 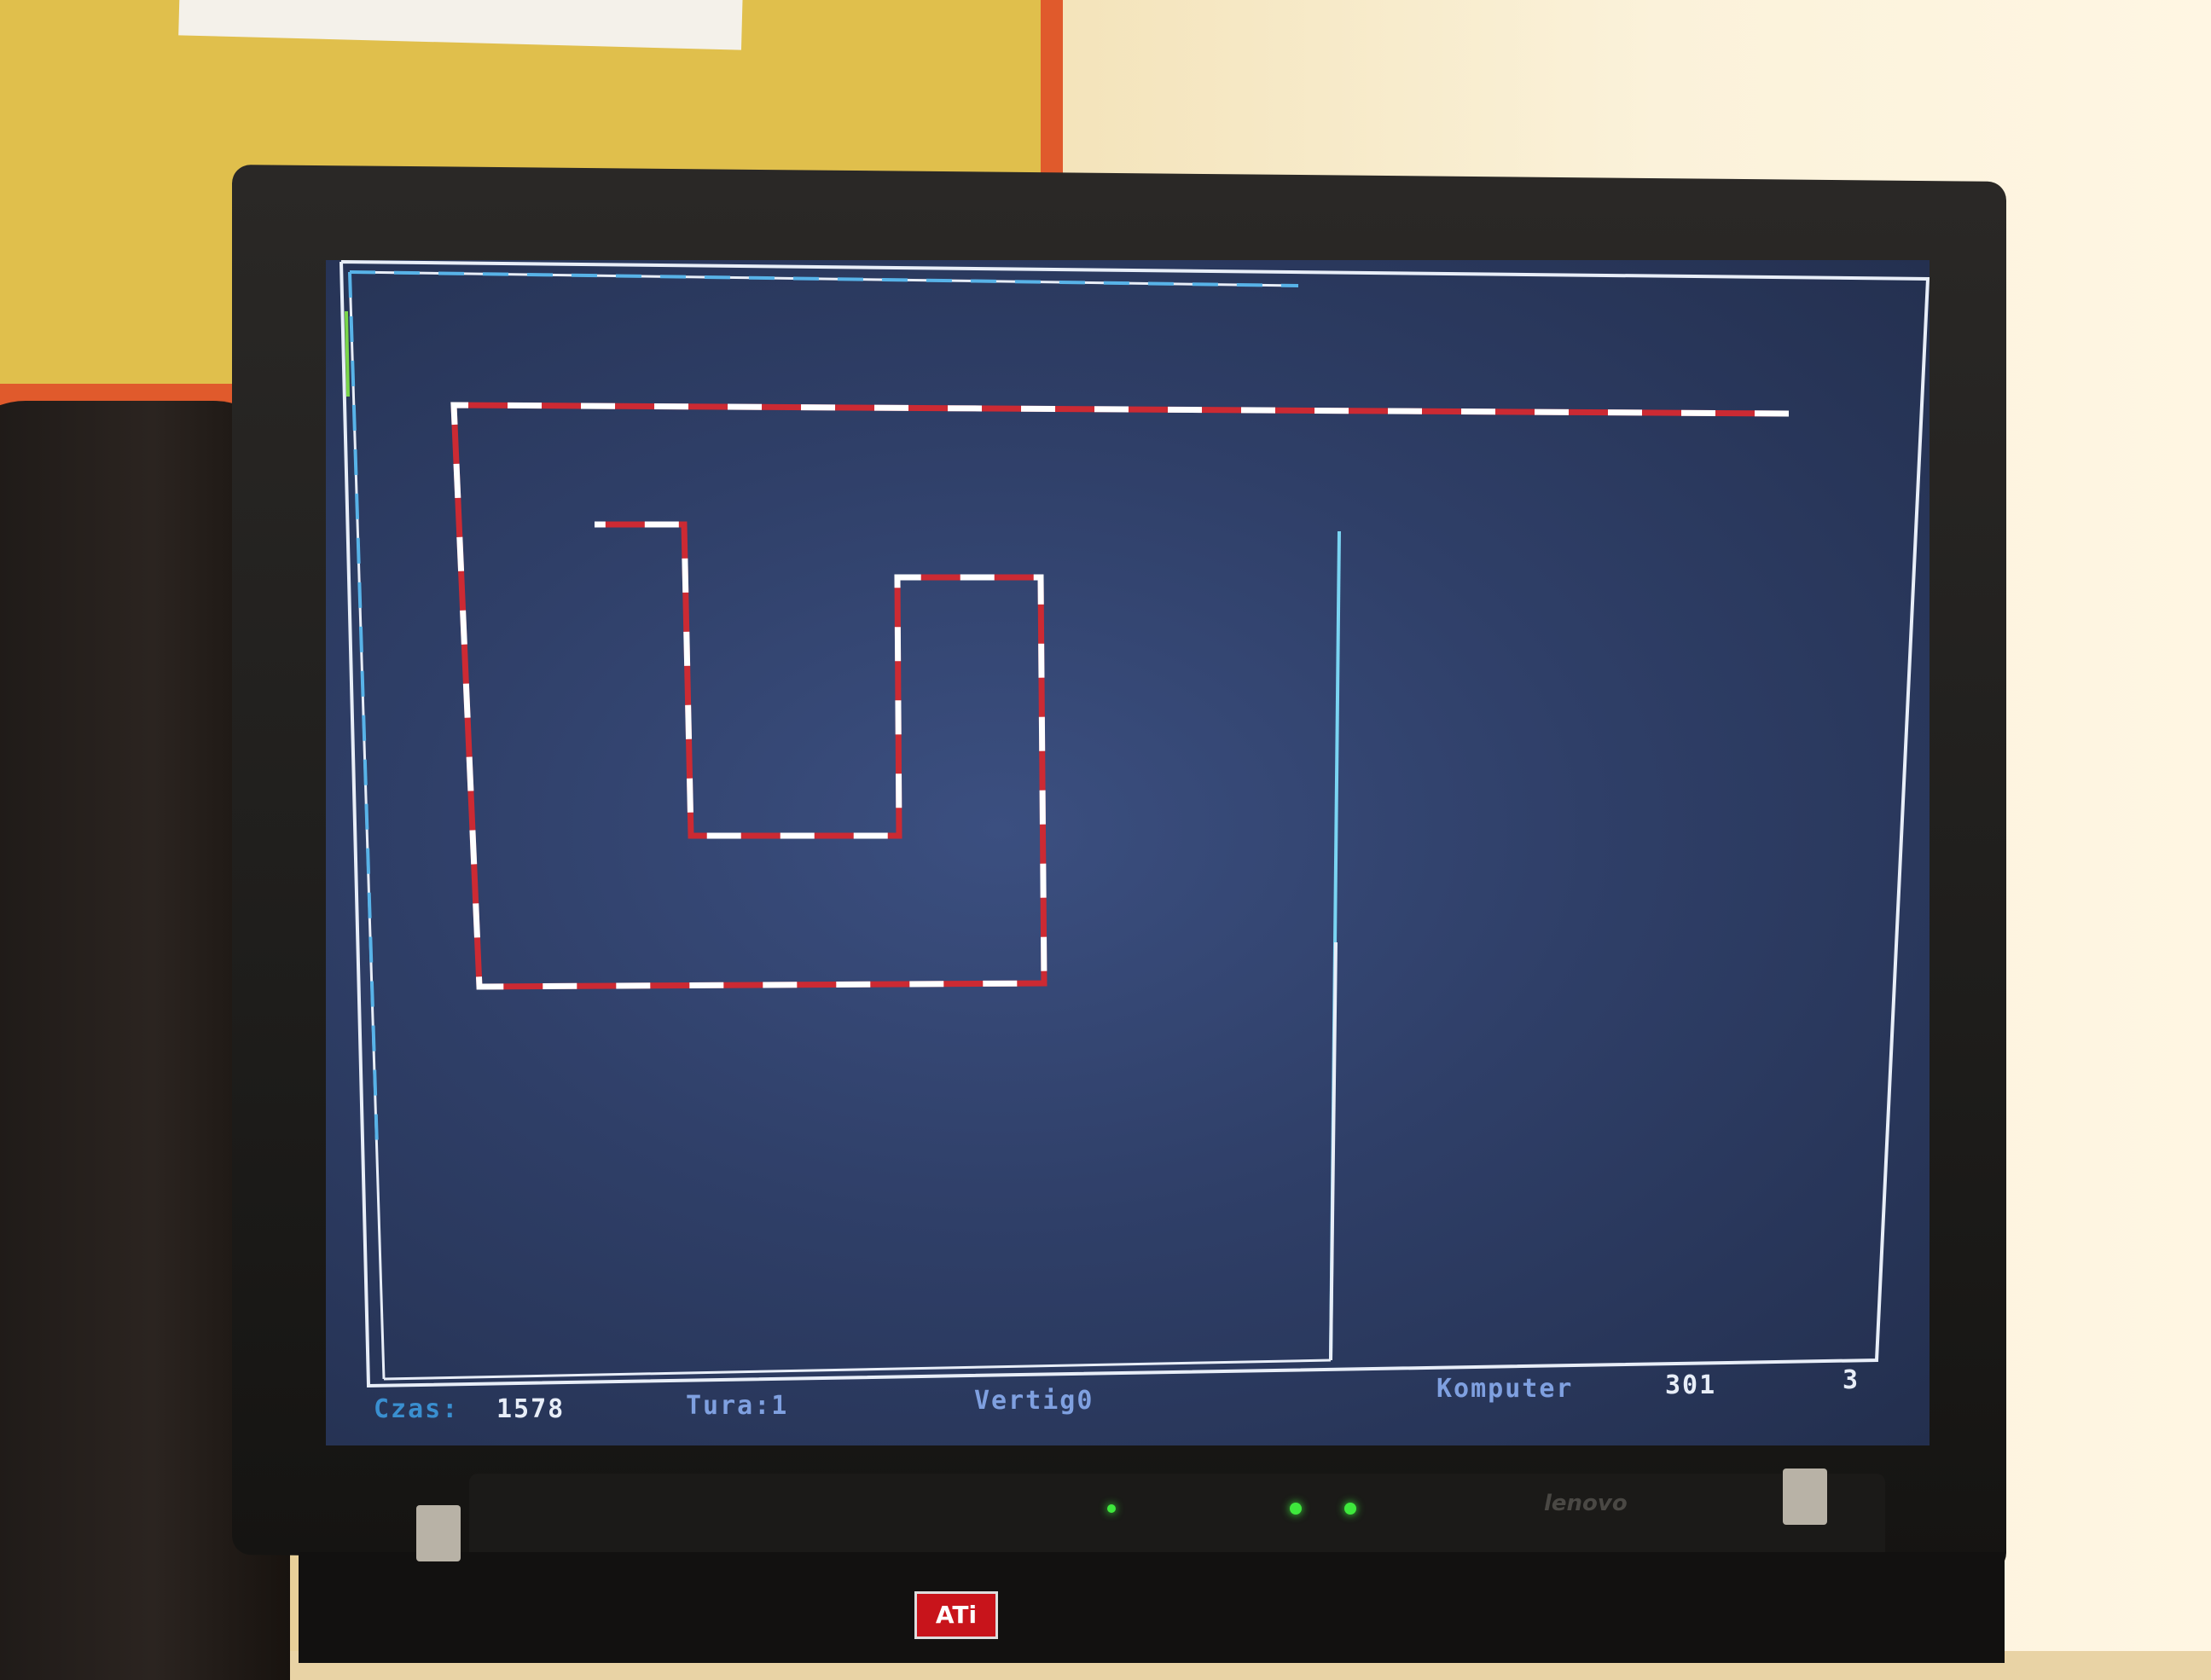 What do you see at coordinates (439, 1533) in the screenshot?
I see `left-latch` at bounding box center [439, 1533].